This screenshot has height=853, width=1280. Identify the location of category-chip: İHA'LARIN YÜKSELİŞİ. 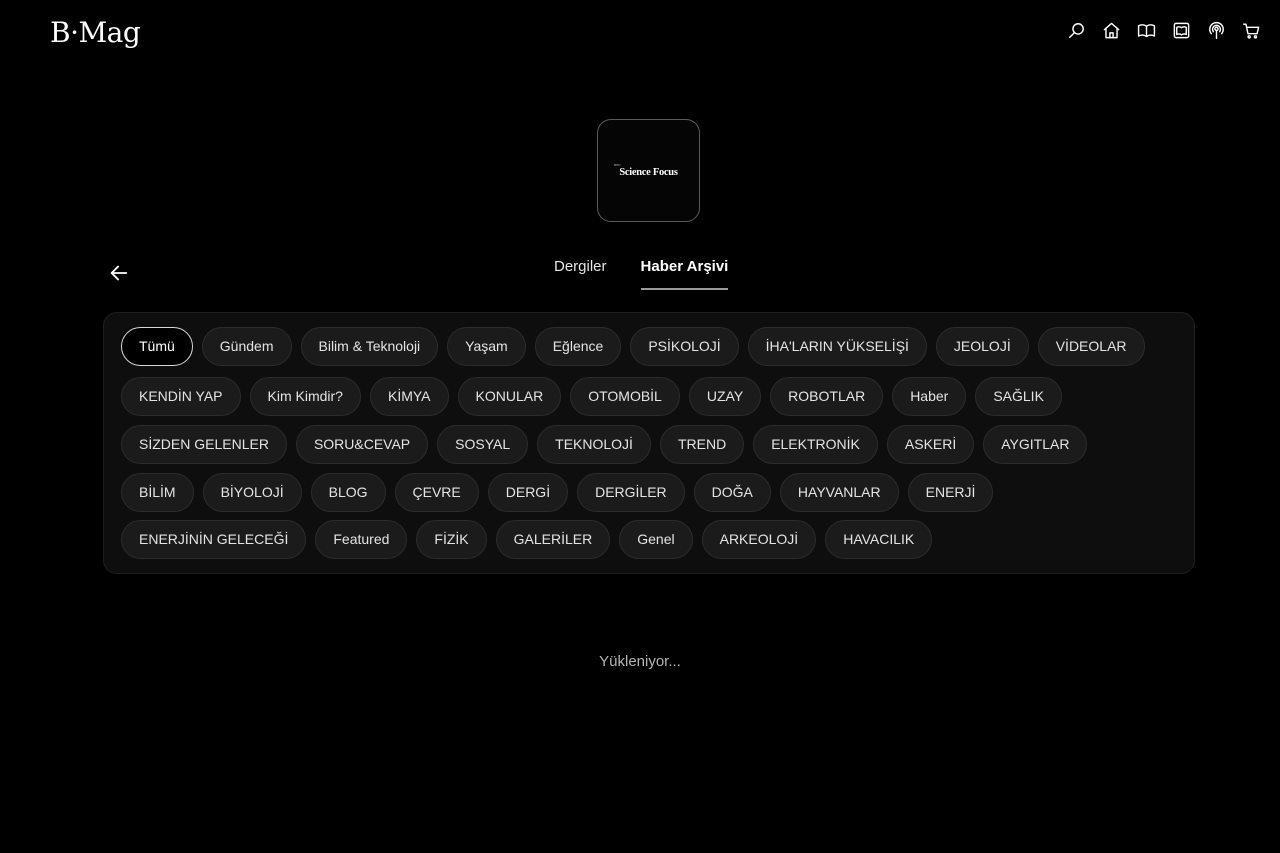
(837, 346).